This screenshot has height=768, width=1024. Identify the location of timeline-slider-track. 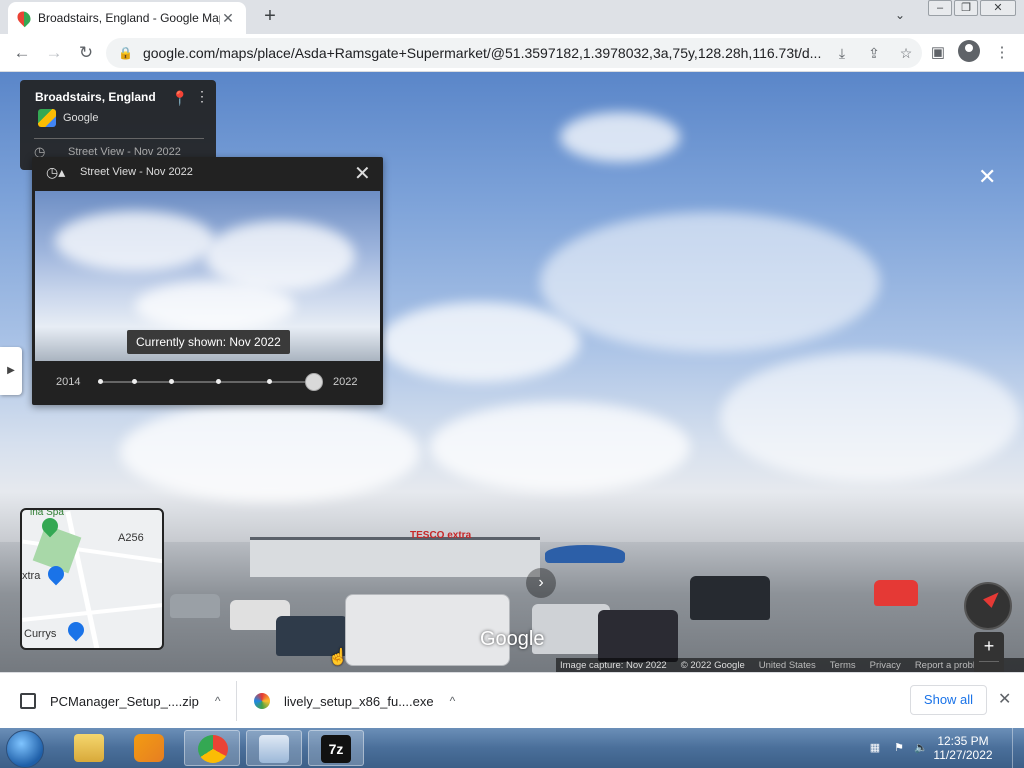
(206, 381).